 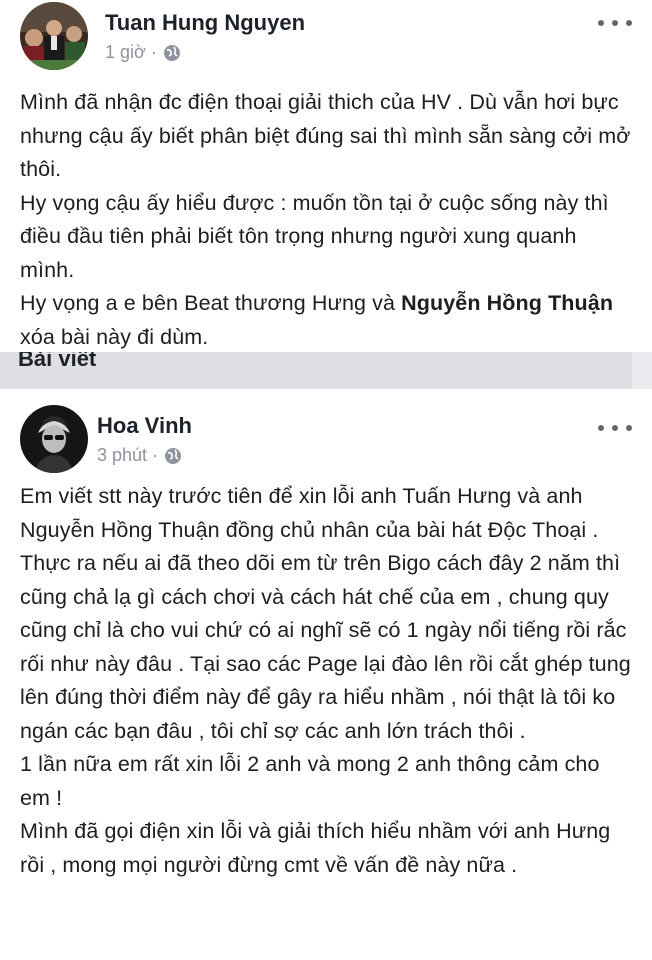 What do you see at coordinates (326, 370) in the screenshot?
I see `feed-separator: Bài viết` at bounding box center [326, 370].